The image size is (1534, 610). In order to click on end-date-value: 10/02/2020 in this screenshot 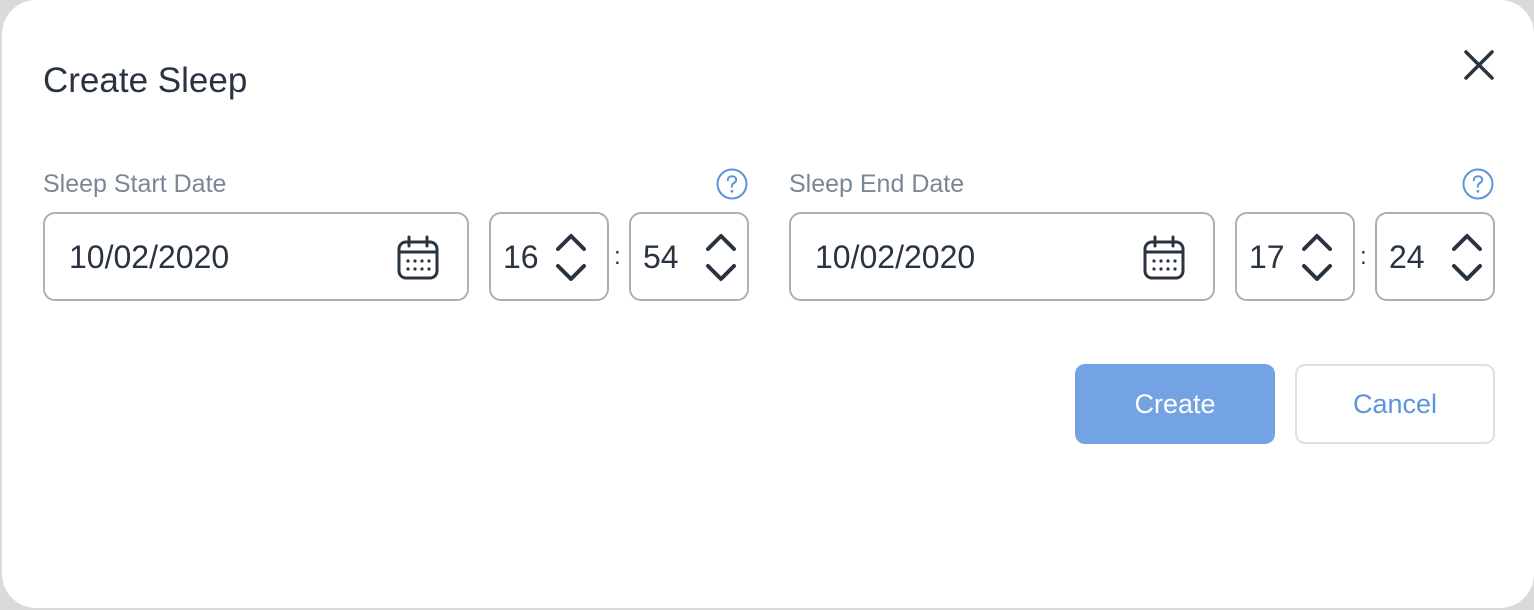, I will do `click(895, 257)`.